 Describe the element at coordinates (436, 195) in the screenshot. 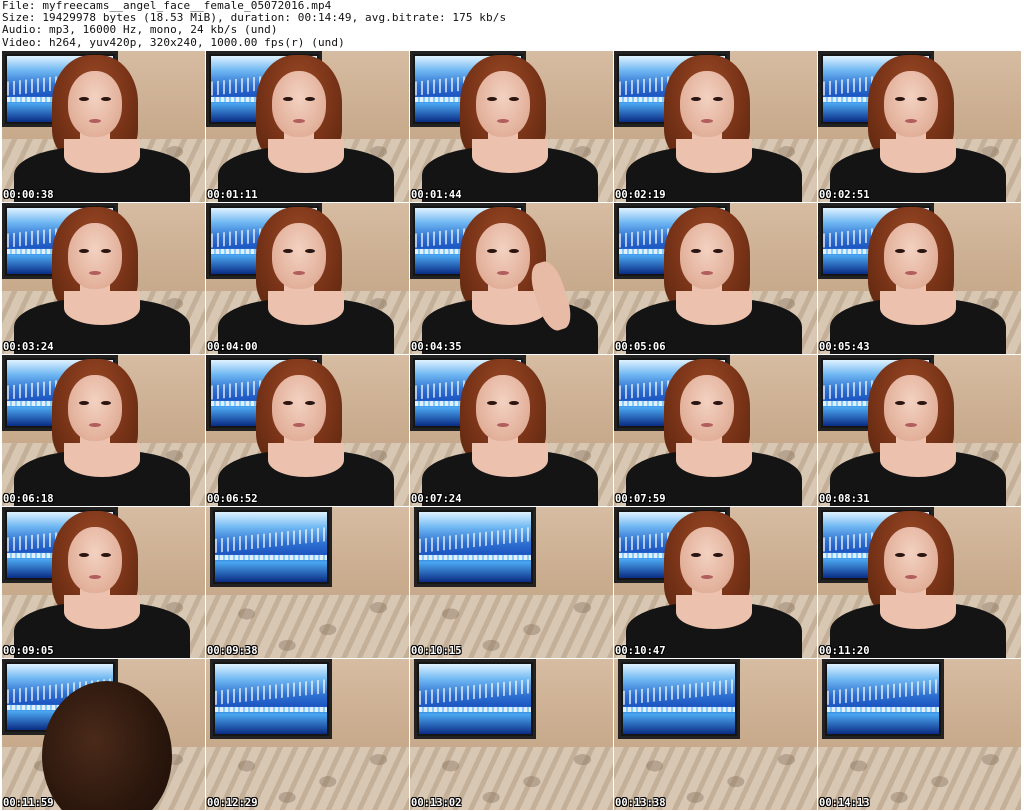

I see `frame-timestamp: 00:01:44` at that location.